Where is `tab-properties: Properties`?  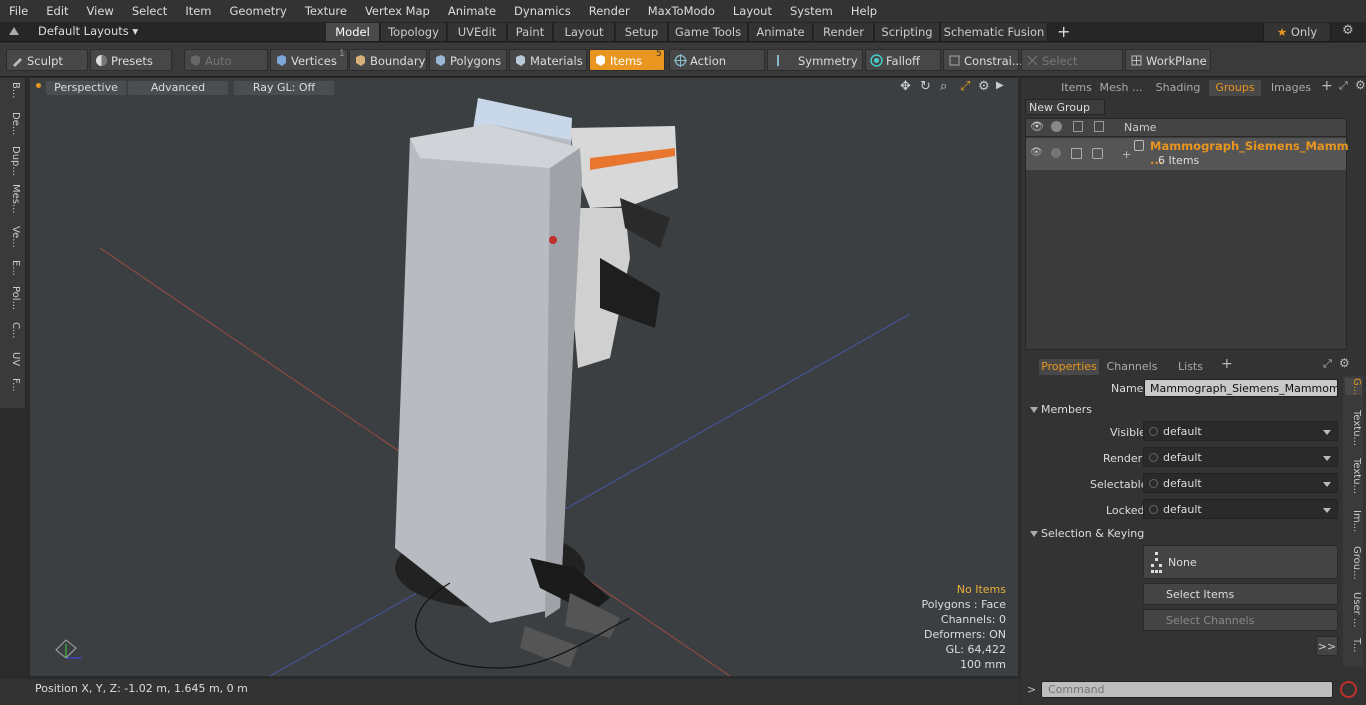 tab-properties: Properties is located at coordinates (1069, 367).